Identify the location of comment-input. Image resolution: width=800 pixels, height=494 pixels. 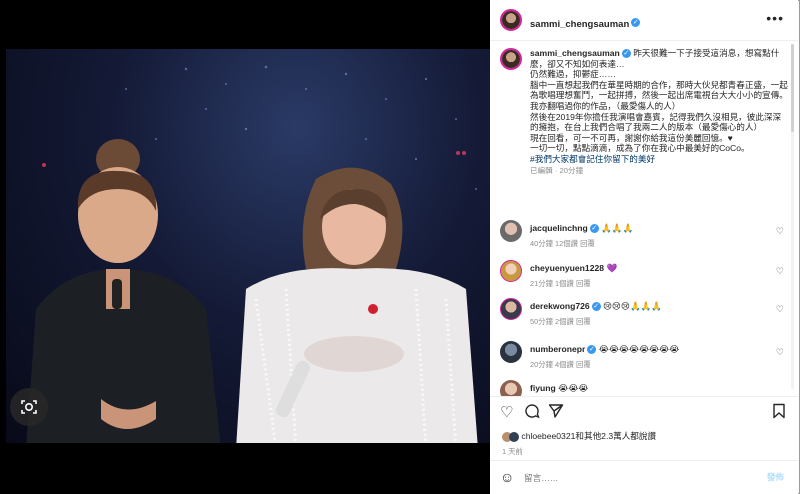
(639, 478).